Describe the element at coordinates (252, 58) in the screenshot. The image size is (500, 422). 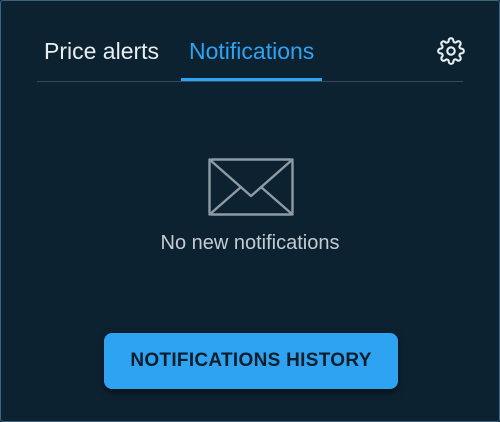
I see `tab-notifications: Notifications` at that location.